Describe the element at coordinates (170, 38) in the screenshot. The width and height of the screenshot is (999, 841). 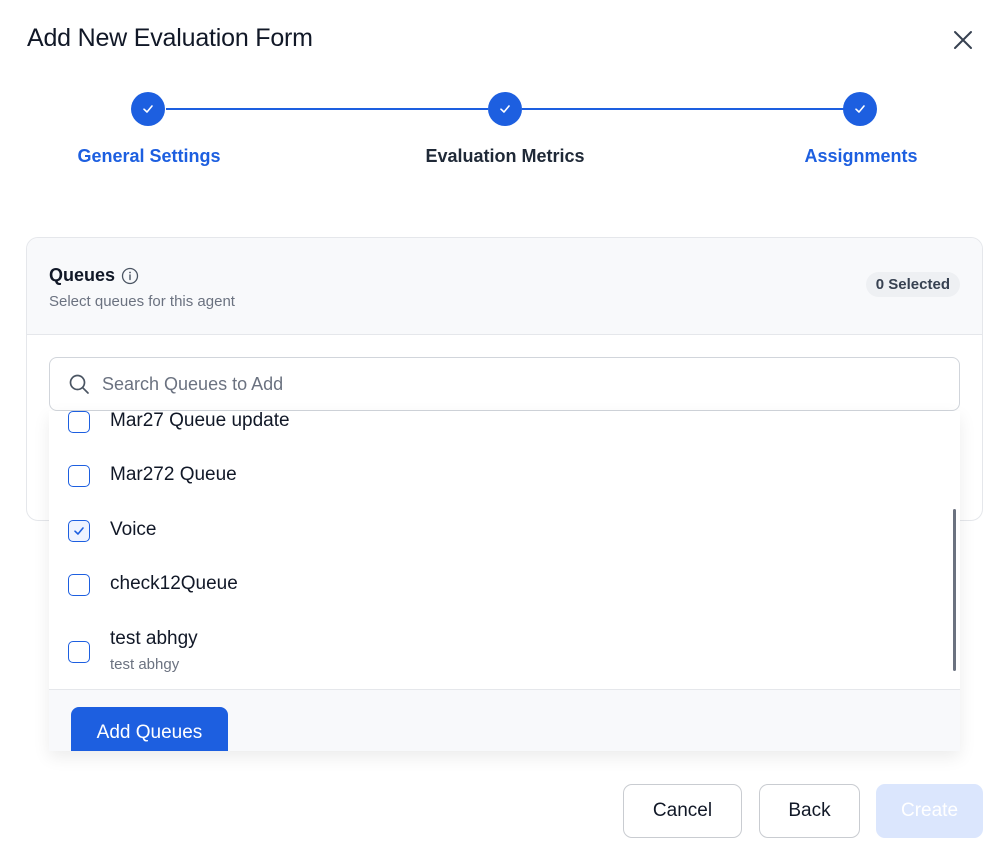
I see `modal-title: Add New Evaluation Form` at that location.